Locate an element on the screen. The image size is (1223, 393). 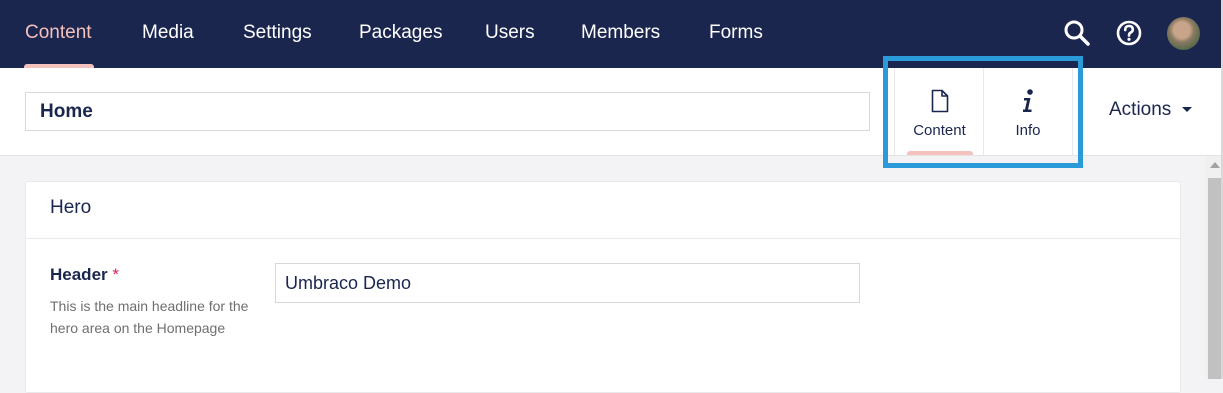
nav-item-forms: Forms is located at coordinates (736, 34).